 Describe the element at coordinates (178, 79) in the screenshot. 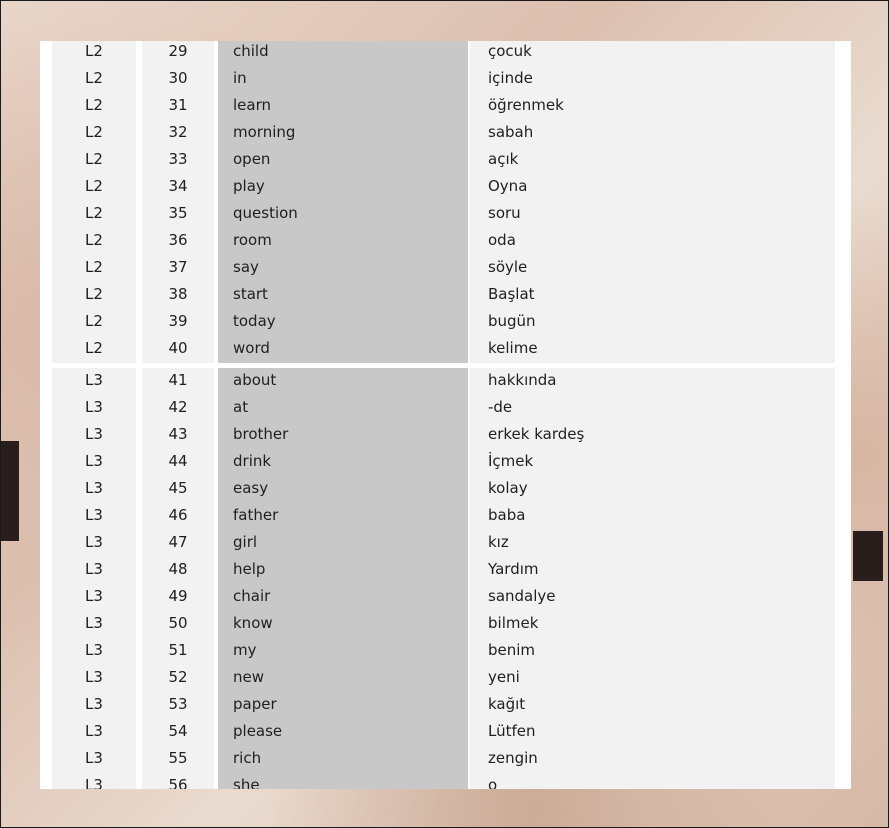

I see `number-cell: 30` at that location.